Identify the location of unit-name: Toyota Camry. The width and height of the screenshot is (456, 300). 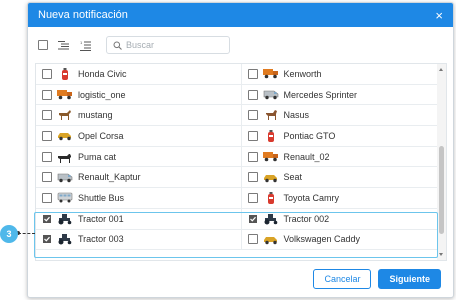
(311, 197).